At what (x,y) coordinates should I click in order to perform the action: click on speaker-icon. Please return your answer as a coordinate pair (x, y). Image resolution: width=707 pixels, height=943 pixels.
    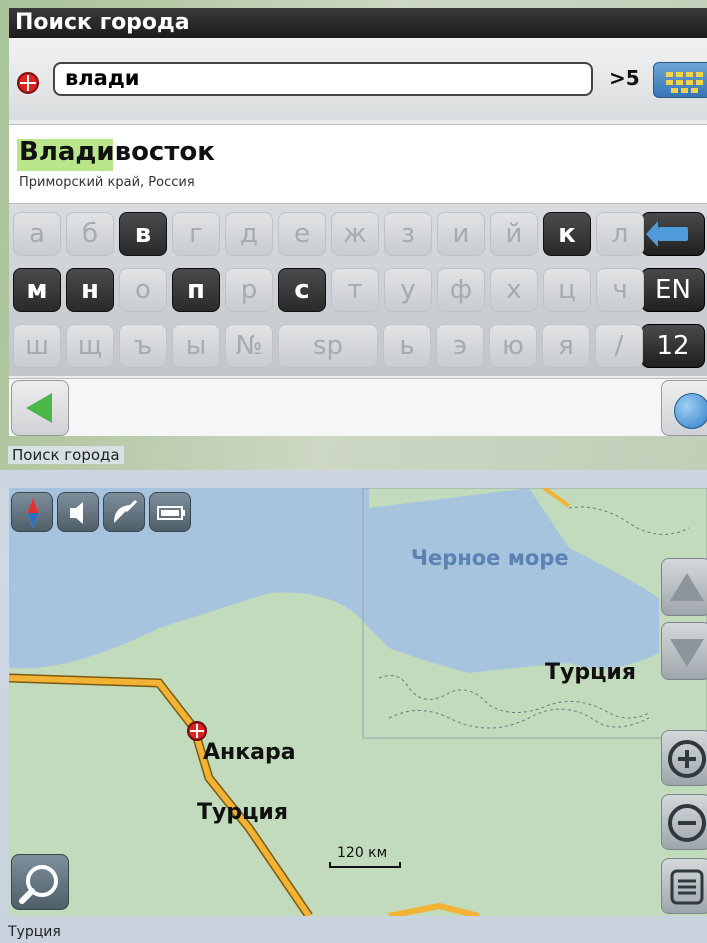
    Looking at the image, I should click on (76, 513).